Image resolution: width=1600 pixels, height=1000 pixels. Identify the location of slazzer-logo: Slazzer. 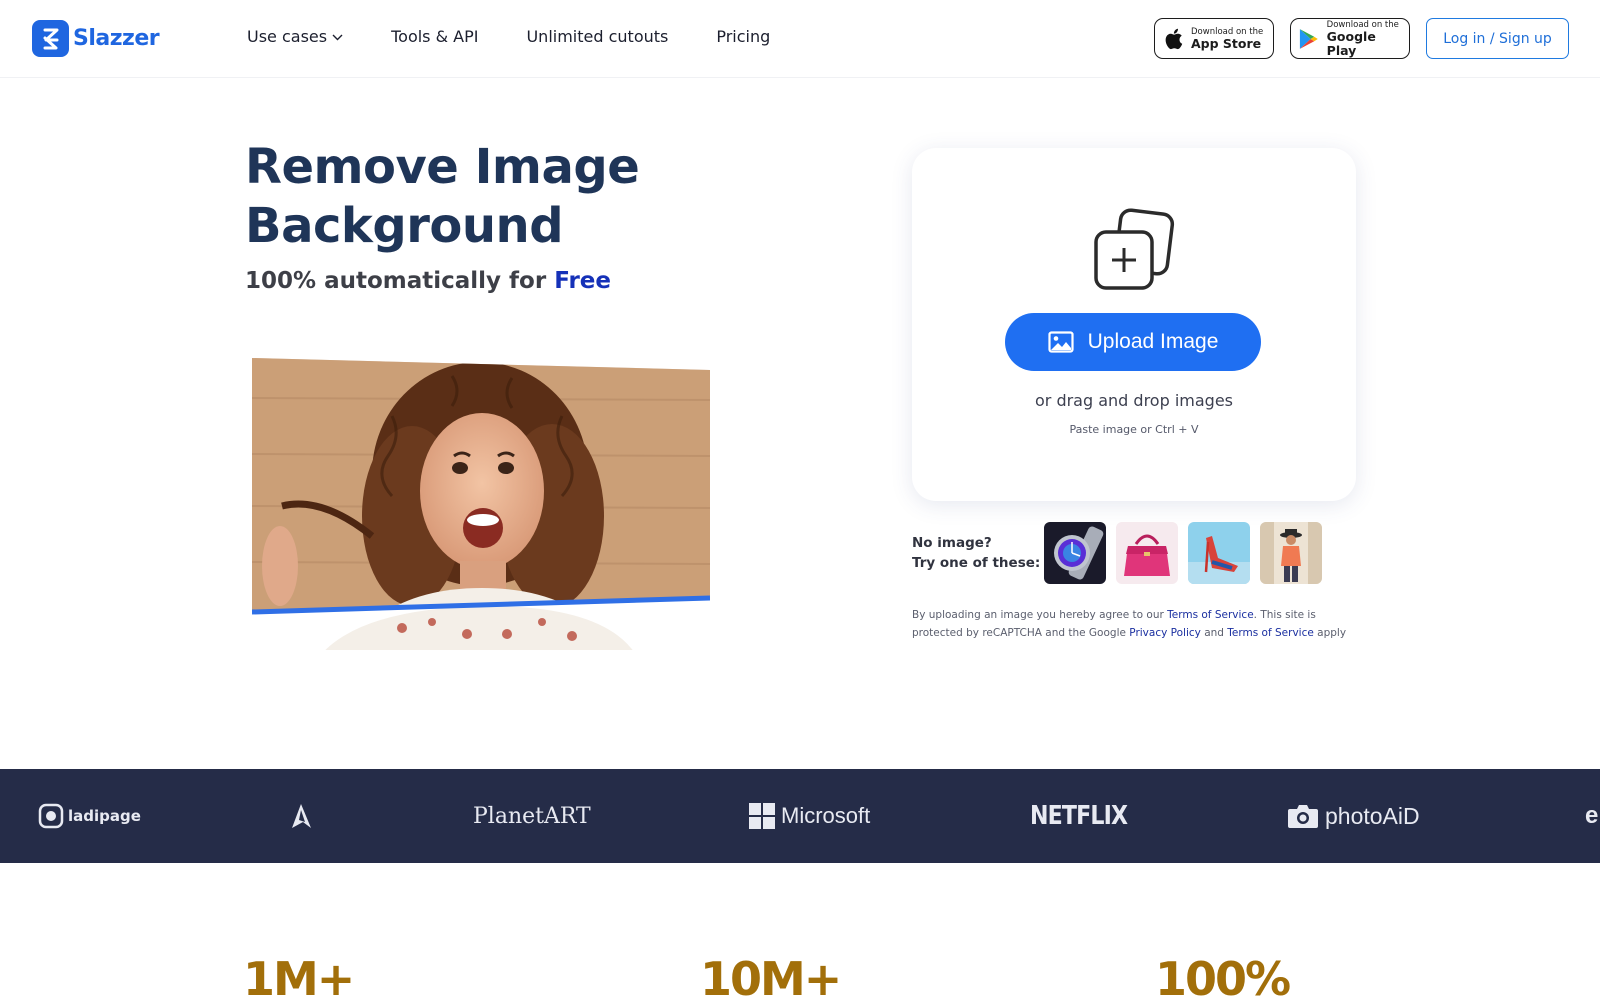
(96, 38).